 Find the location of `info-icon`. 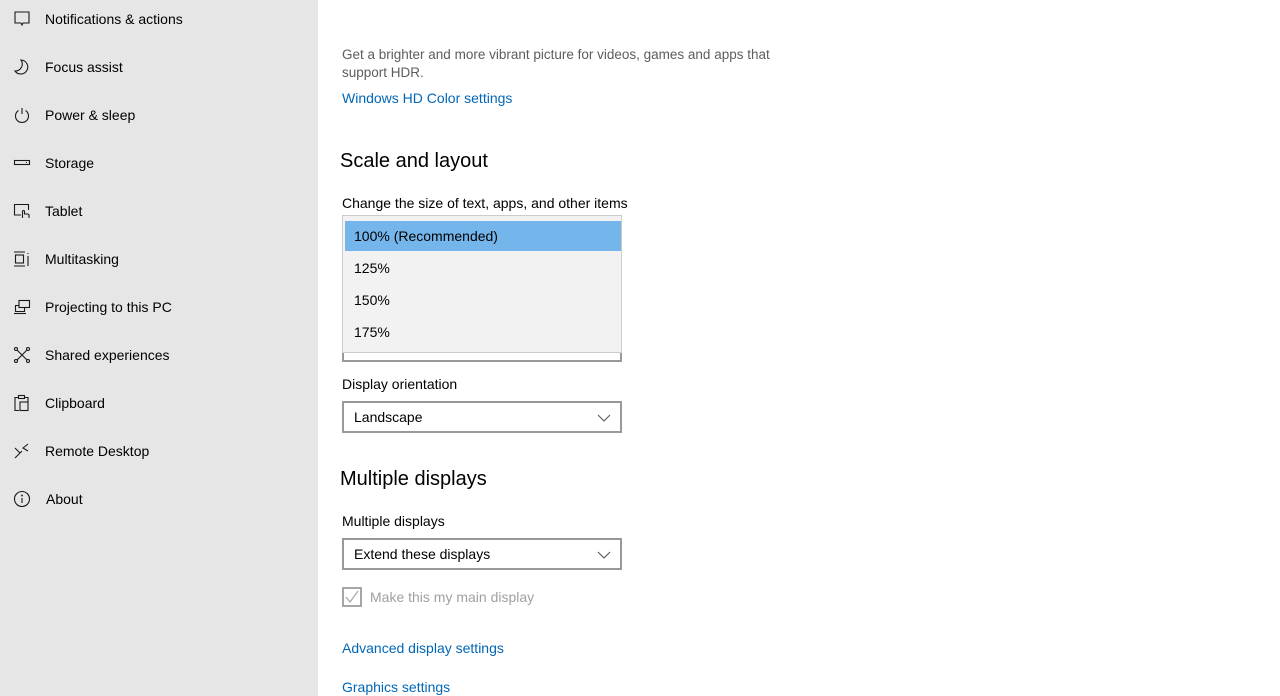

info-icon is located at coordinates (22, 499).